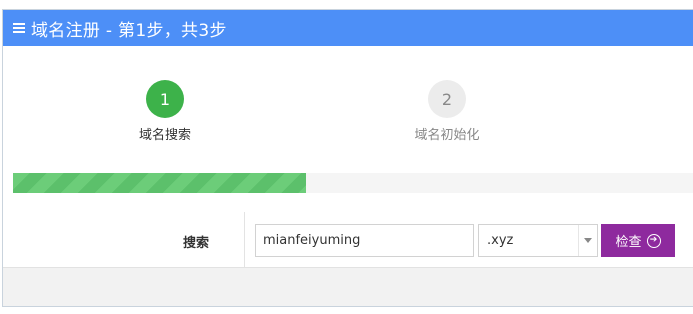  What do you see at coordinates (244, 240) in the screenshot?
I see `form-divider` at bounding box center [244, 240].